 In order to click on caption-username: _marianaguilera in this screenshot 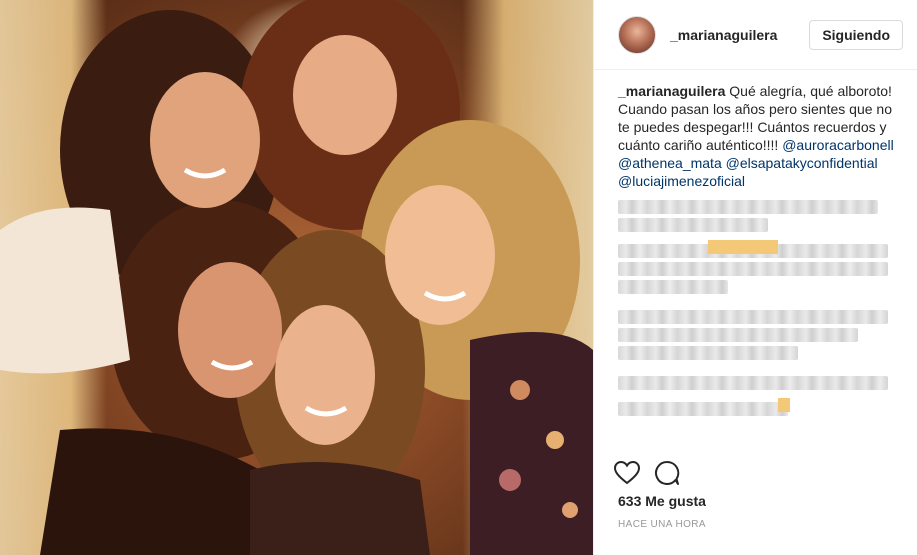, I will do `click(671, 91)`.